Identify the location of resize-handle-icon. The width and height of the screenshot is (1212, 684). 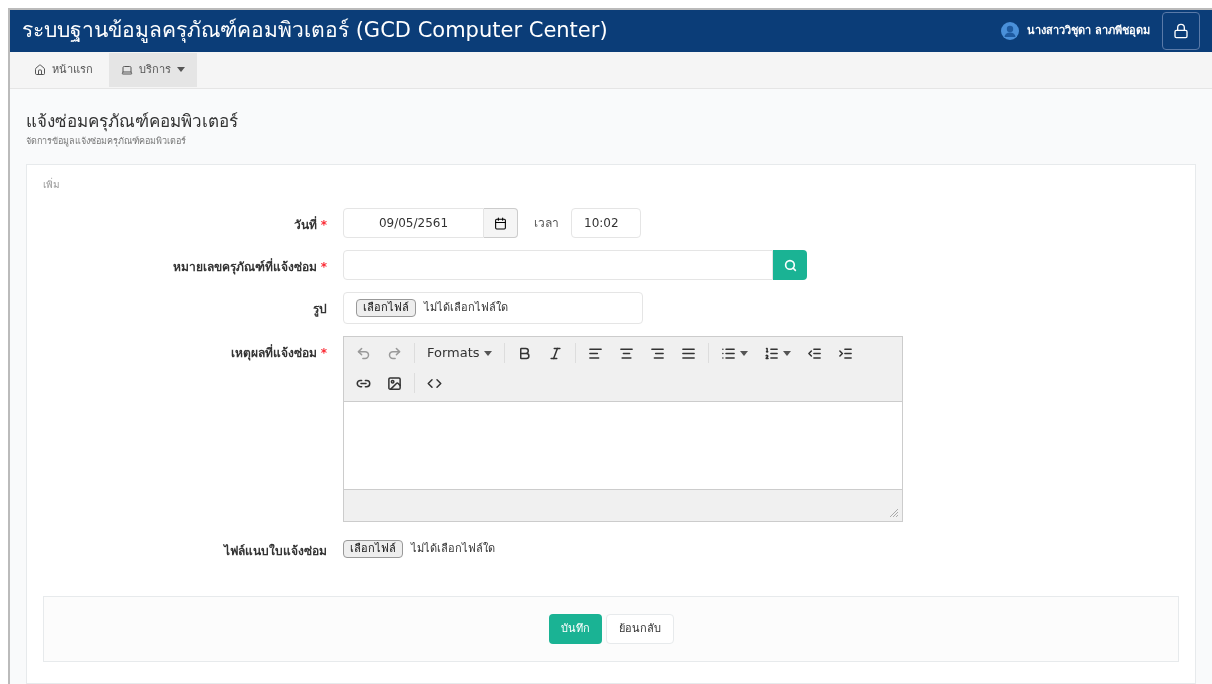
(894, 513).